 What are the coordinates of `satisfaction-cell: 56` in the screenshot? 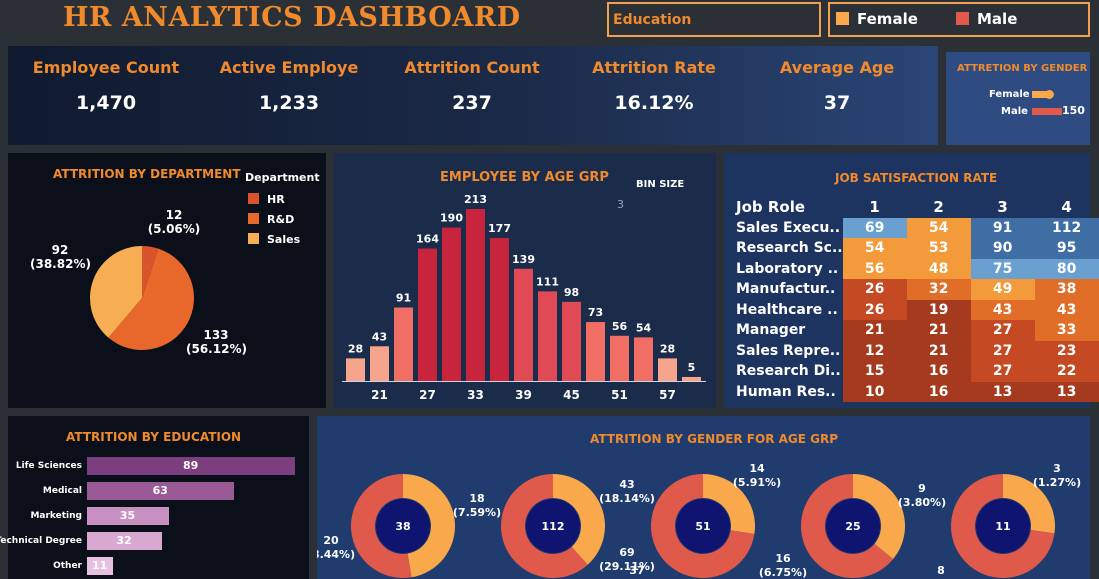 It's located at (874, 268).